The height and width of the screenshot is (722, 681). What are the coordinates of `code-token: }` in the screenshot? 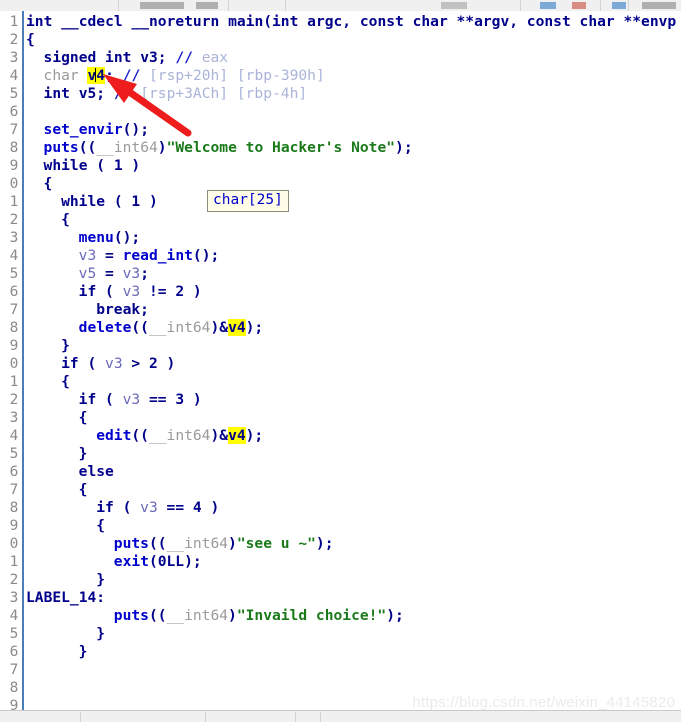 It's located at (101, 579).